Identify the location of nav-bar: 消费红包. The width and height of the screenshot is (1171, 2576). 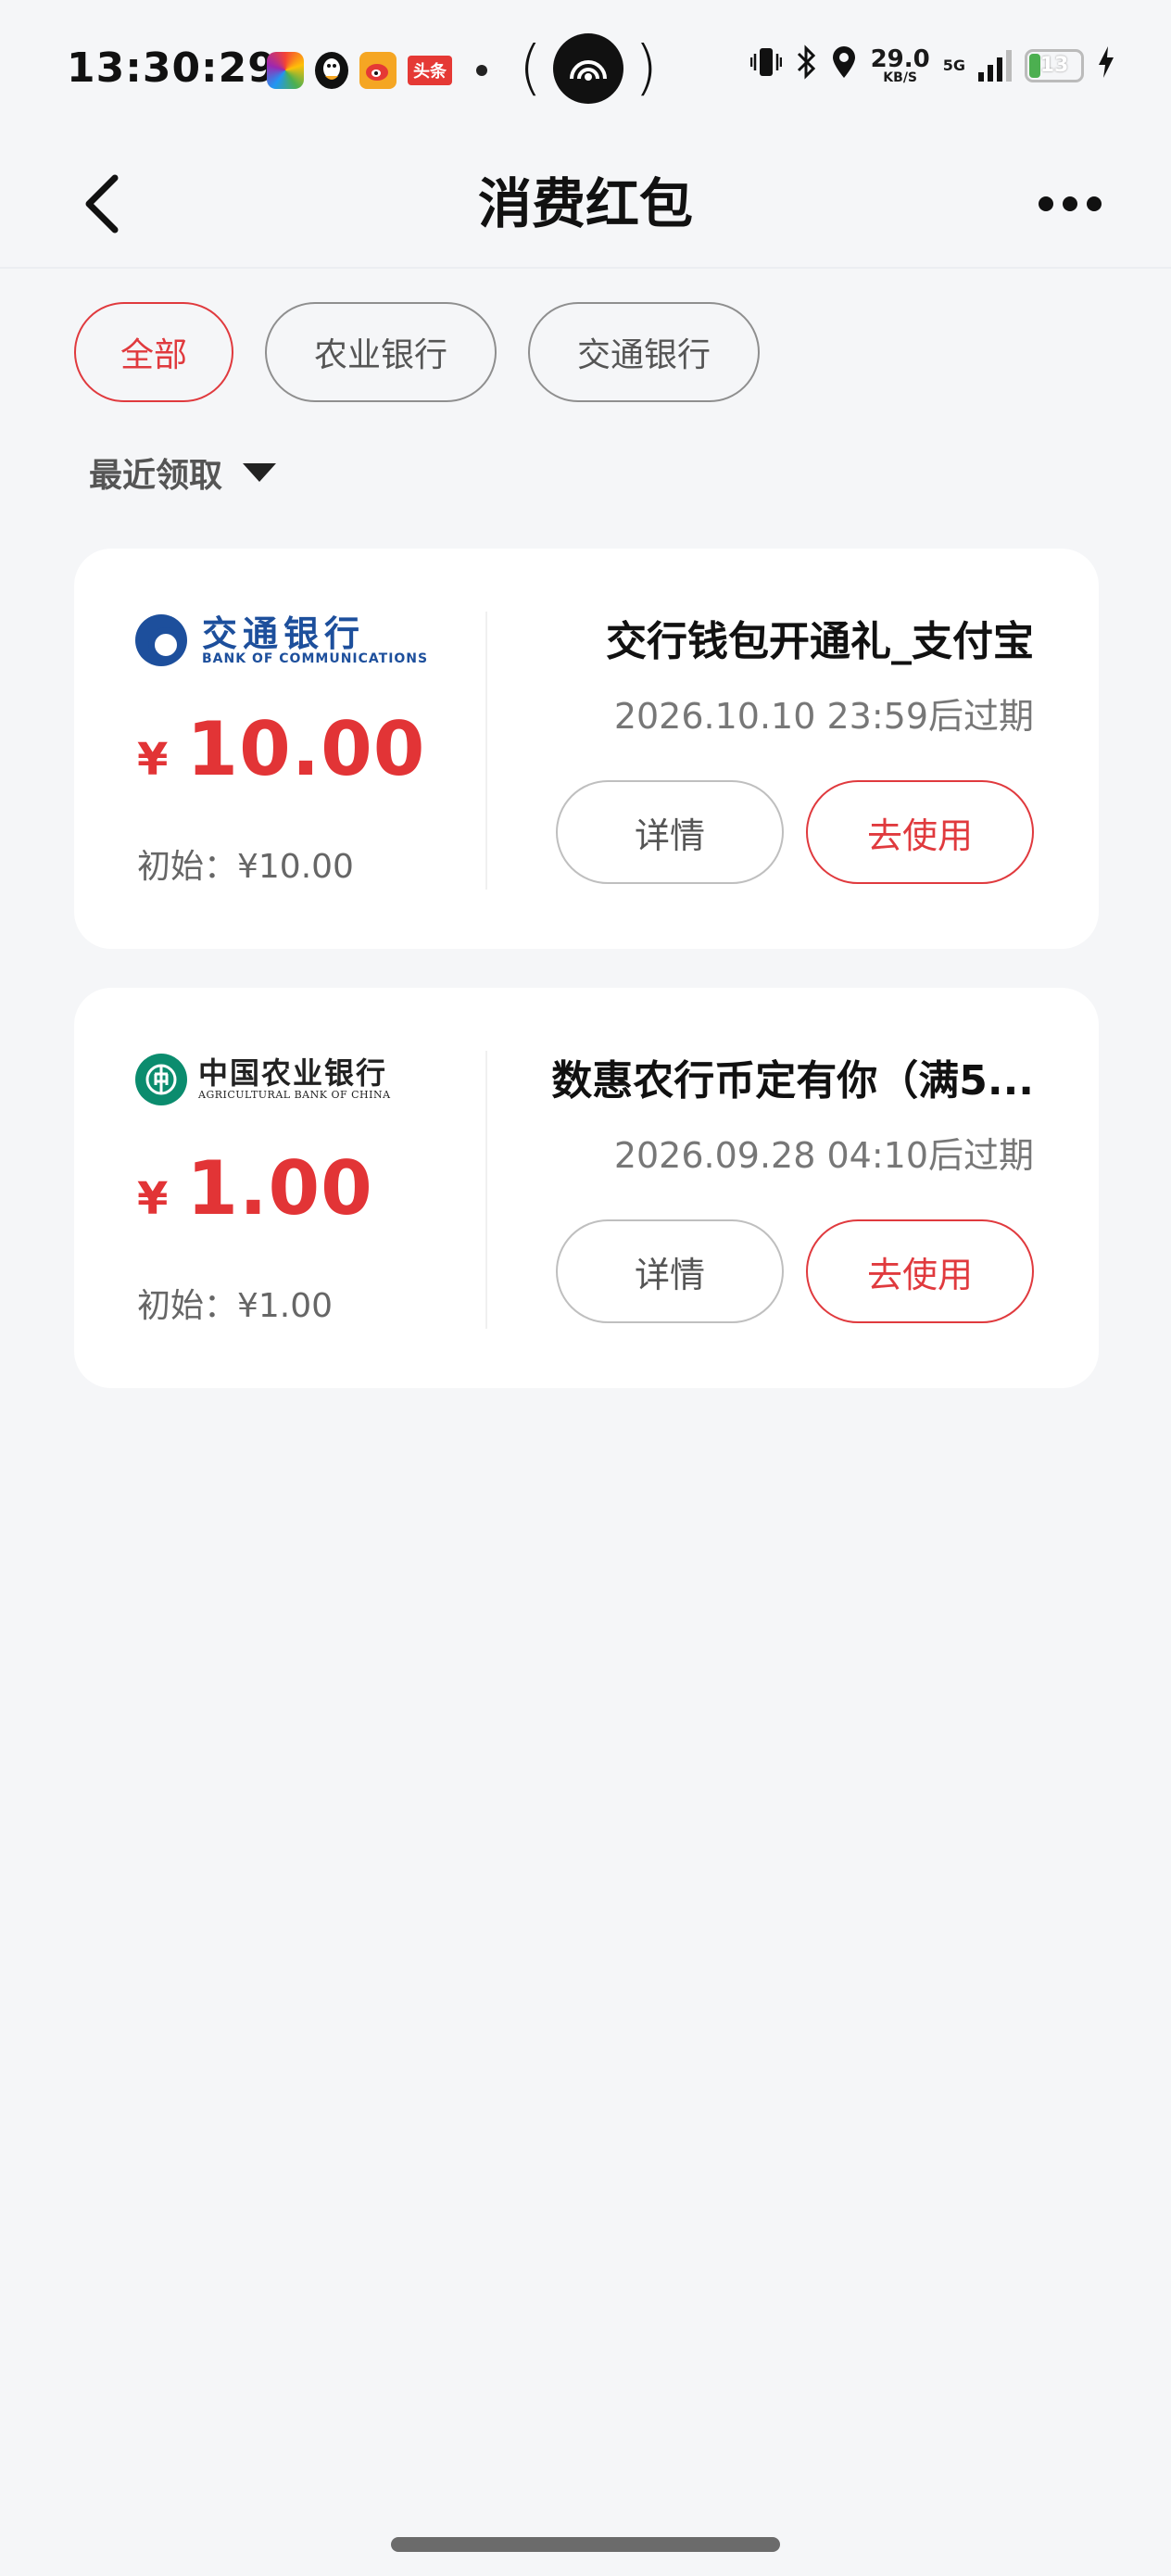
(585, 204).